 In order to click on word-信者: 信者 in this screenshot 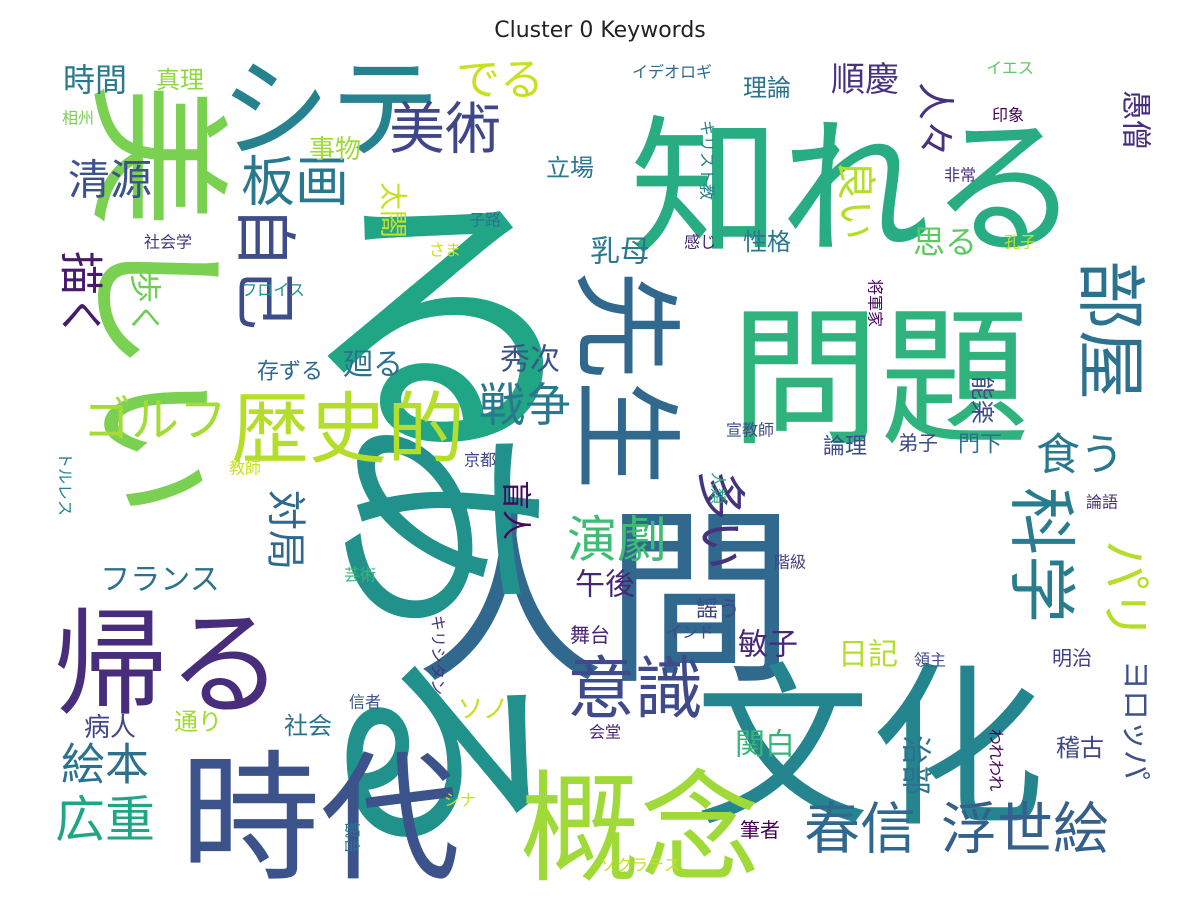, I will do `click(365, 702)`.